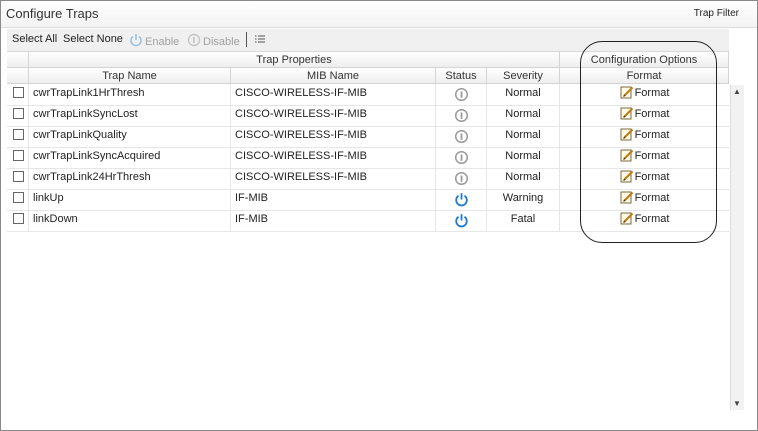 The image size is (758, 431). I want to click on toolbar-separator, so click(246, 39).